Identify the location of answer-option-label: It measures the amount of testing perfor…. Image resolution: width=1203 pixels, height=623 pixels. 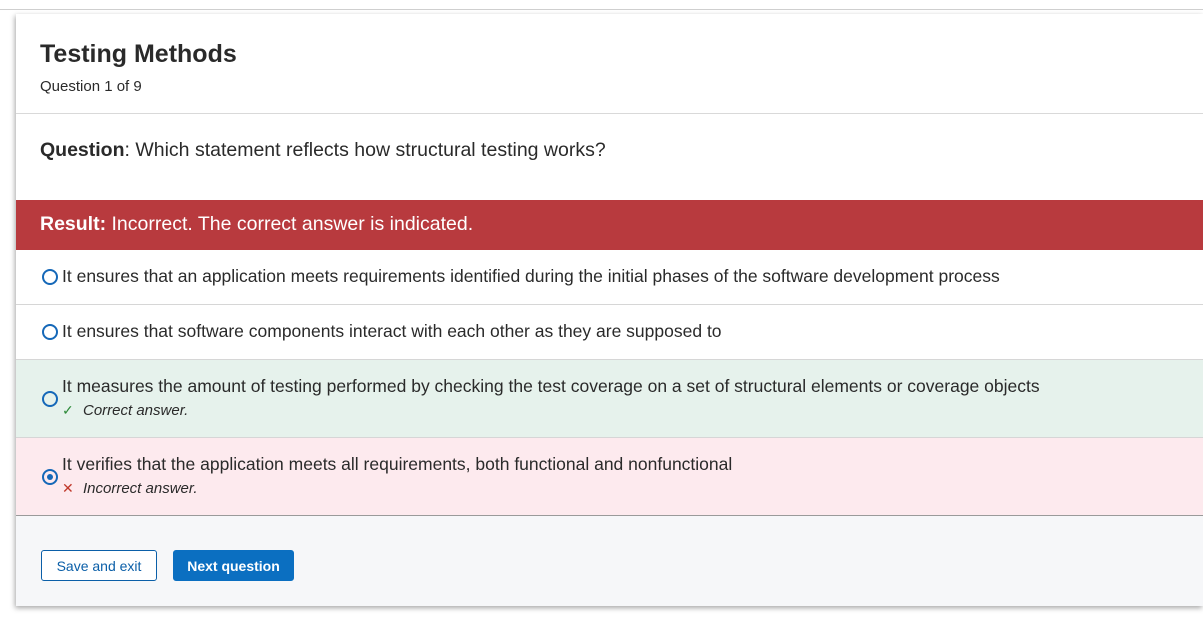
(551, 386).